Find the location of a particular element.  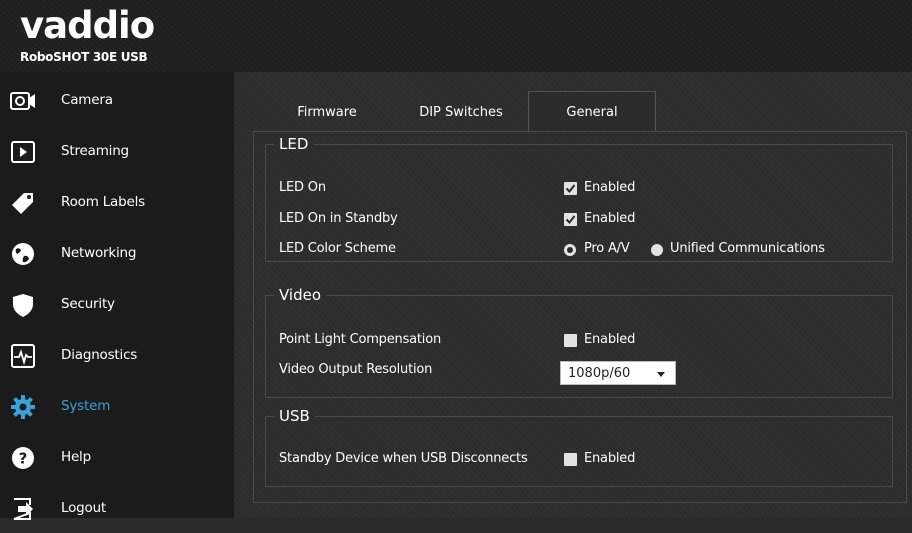

sidebar-item-label: Help is located at coordinates (76, 457).